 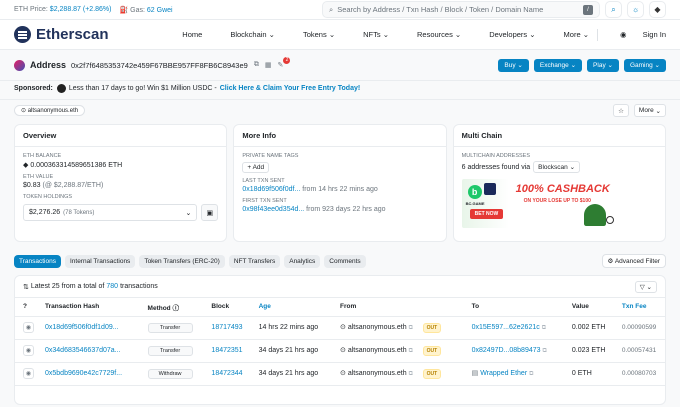 What do you see at coordinates (110, 212) in the screenshot?
I see `token-holdings-dropdown: $2,276.26 (78 Tokens) ⌄` at bounding box center [110, 212].